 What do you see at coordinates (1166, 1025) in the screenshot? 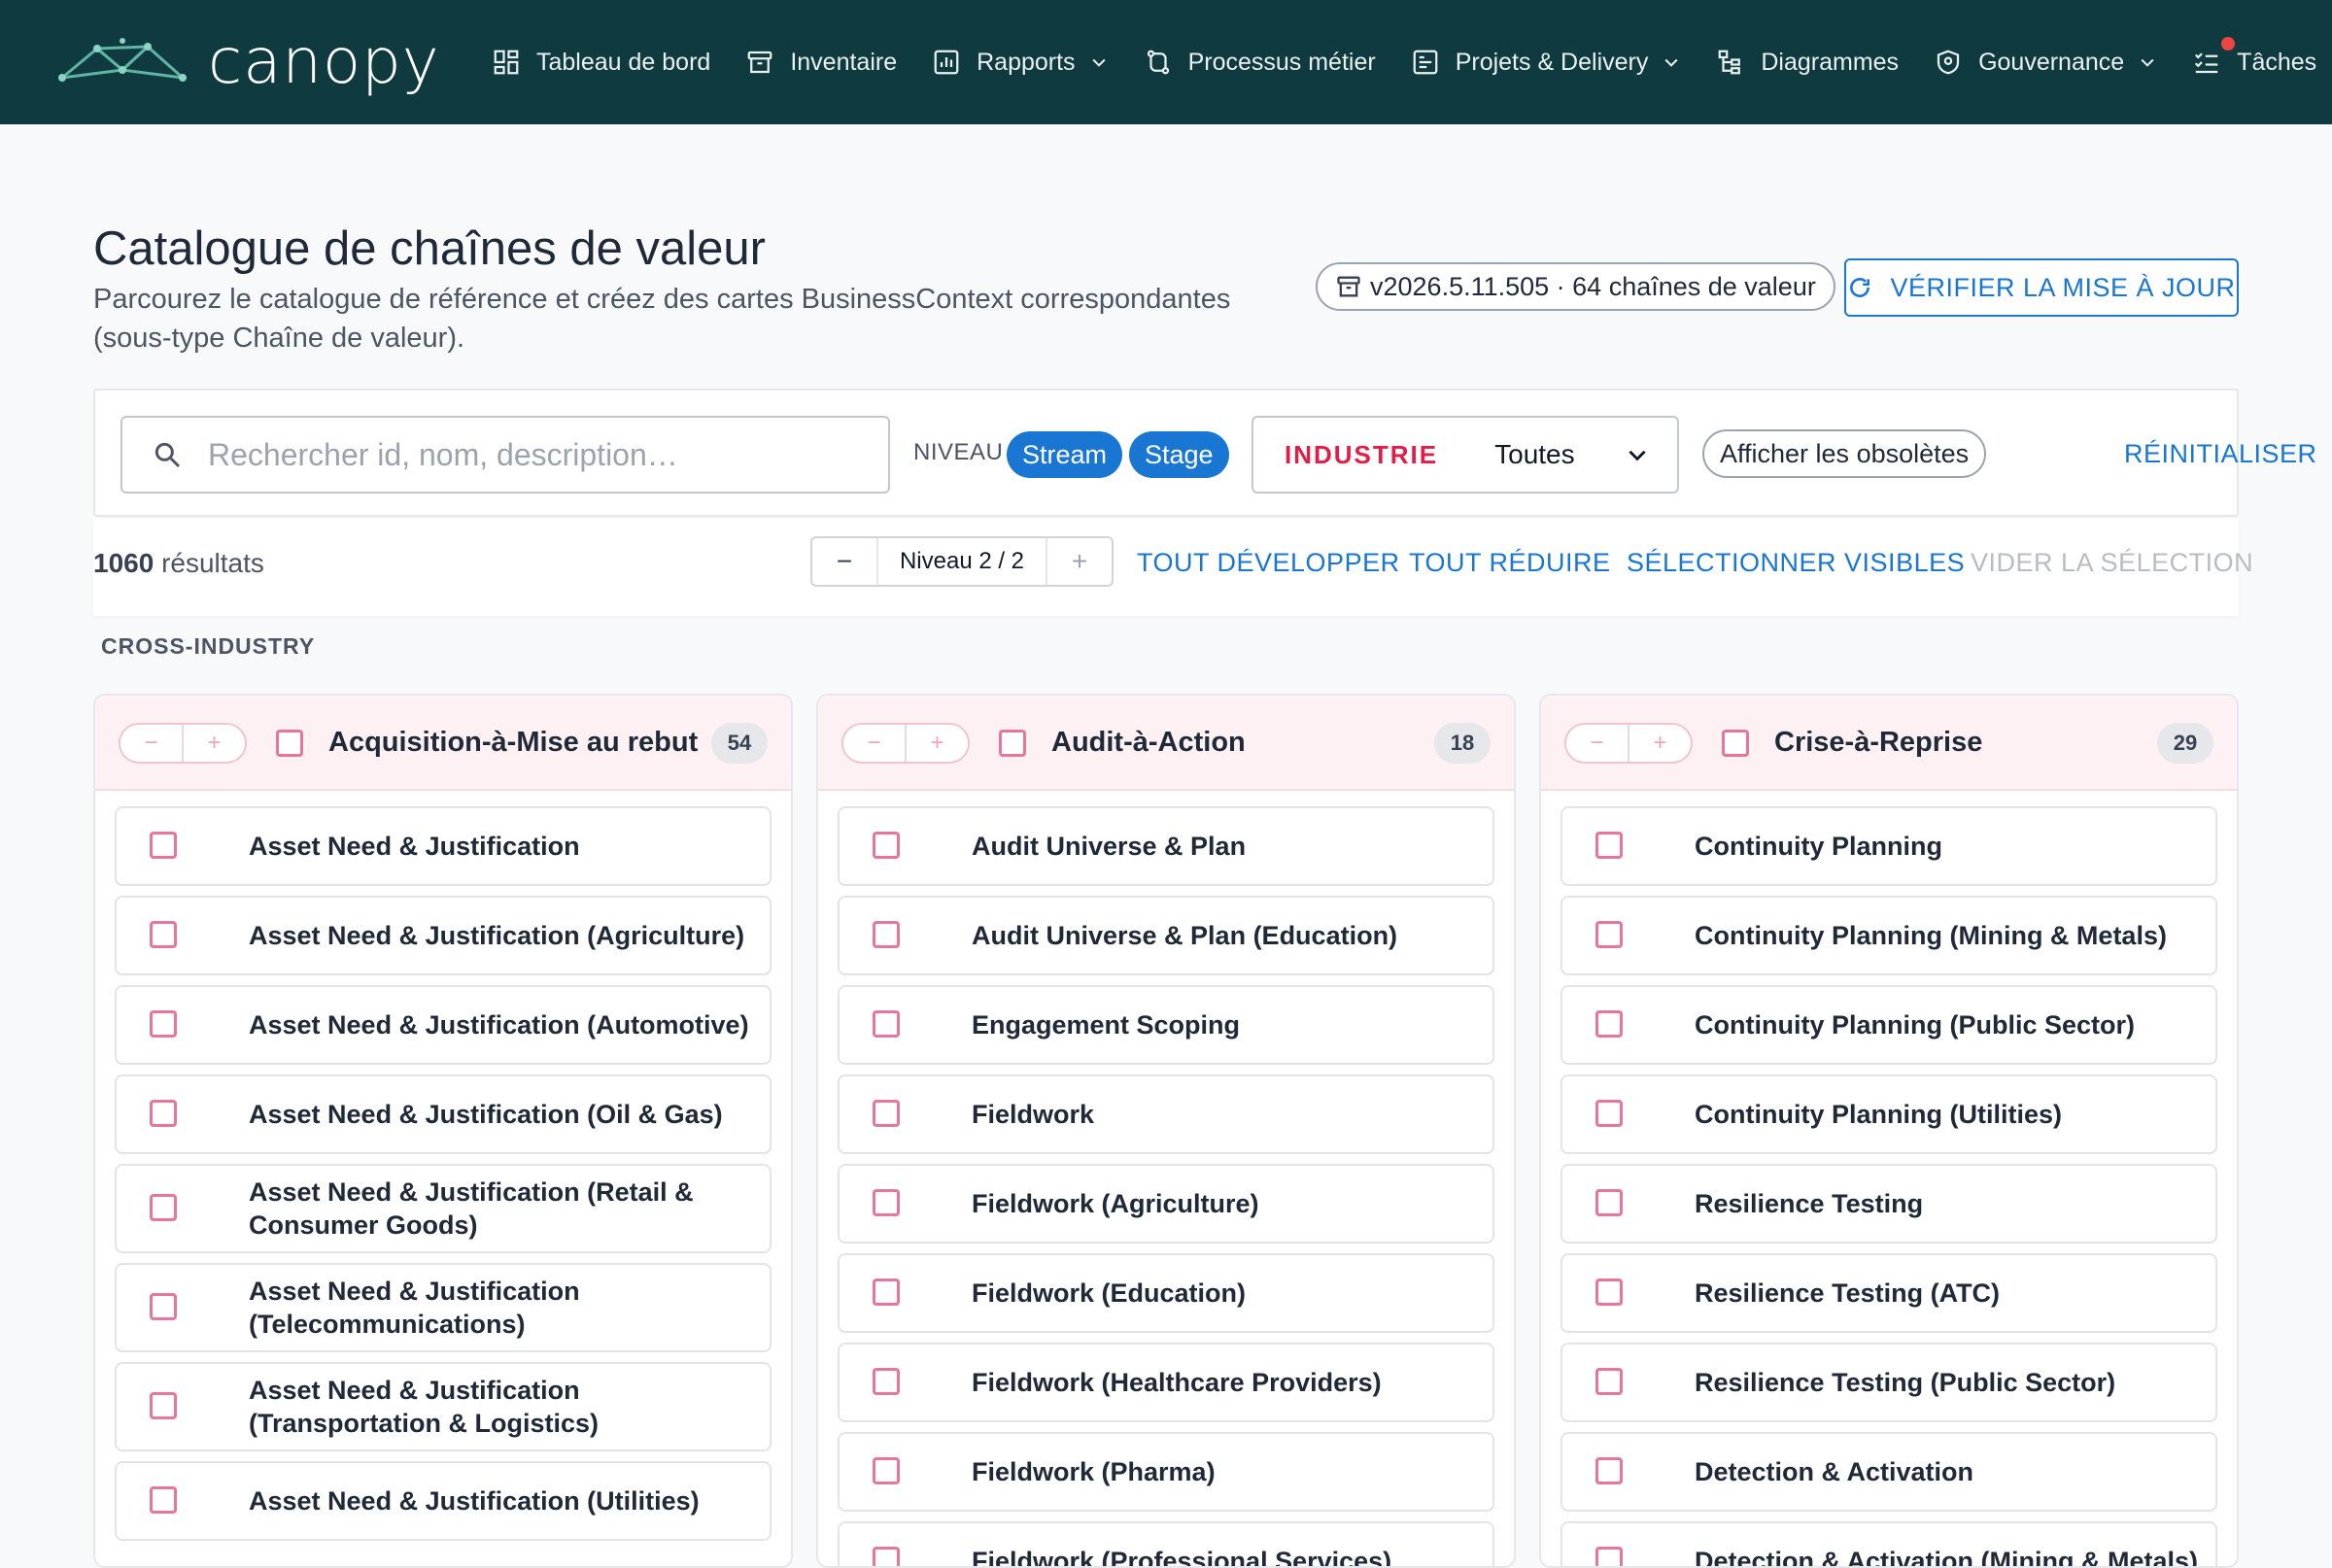
I see `value-stage-card: Engagement Scoping` at bounding box center [1166, 1025].